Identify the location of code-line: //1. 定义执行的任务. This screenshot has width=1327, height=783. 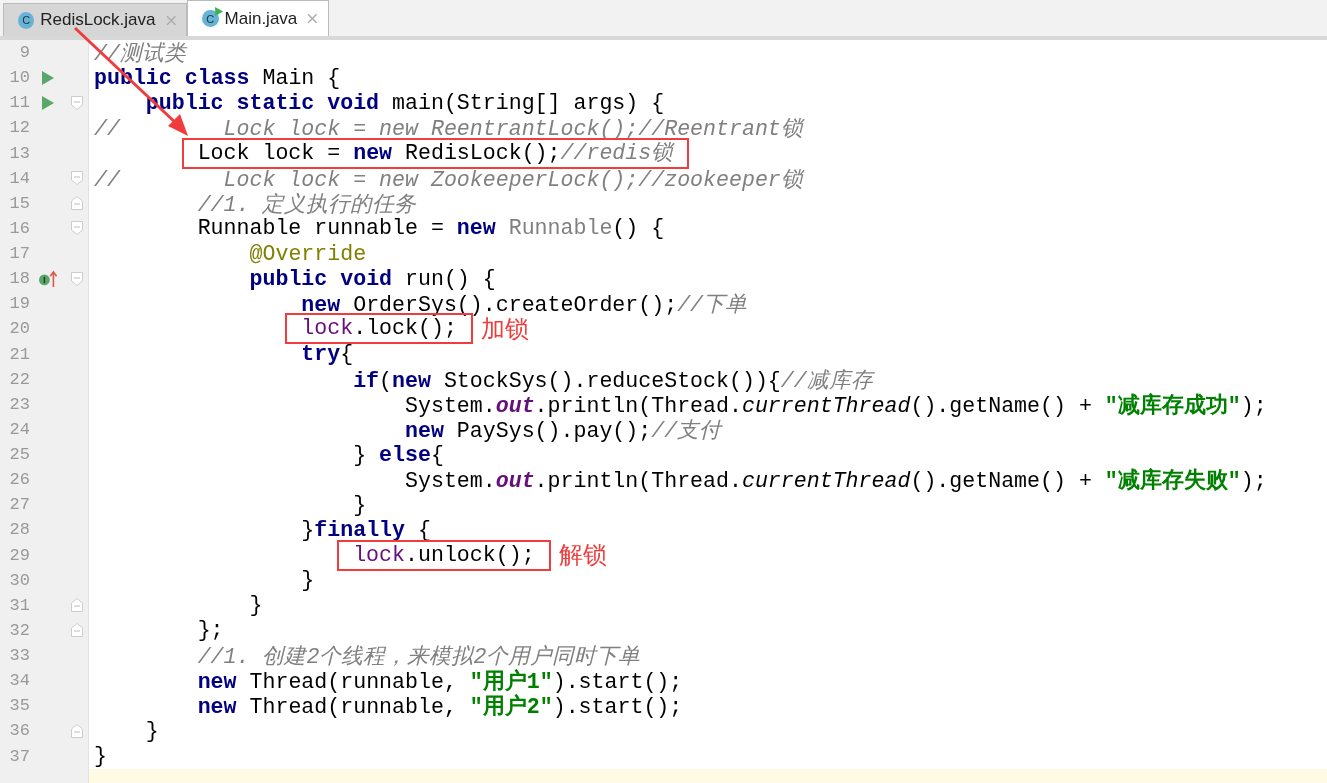
(307, 204).